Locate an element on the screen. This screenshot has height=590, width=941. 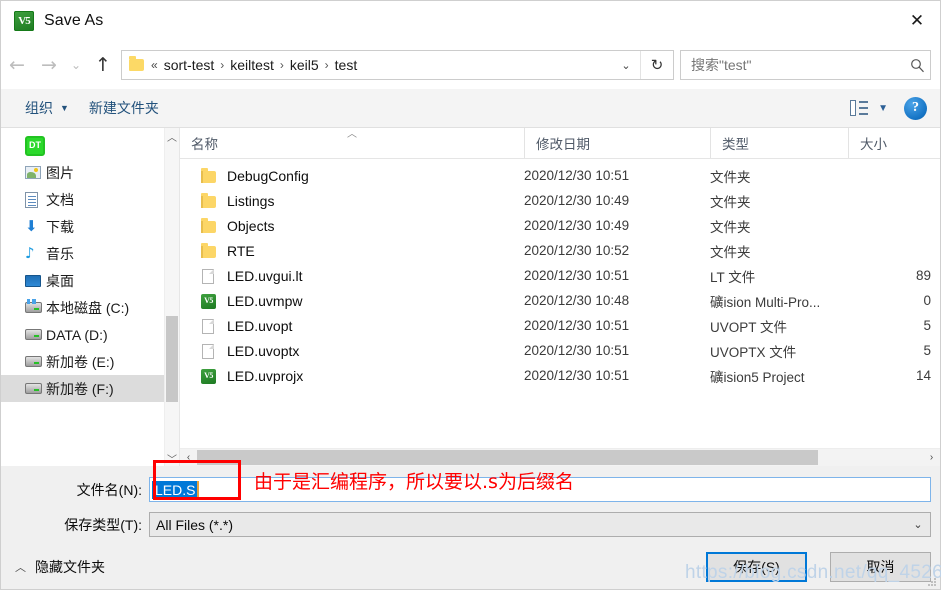
sidebar-item-downloads: ⬇ 下载 is located at coordinates (90, 226).